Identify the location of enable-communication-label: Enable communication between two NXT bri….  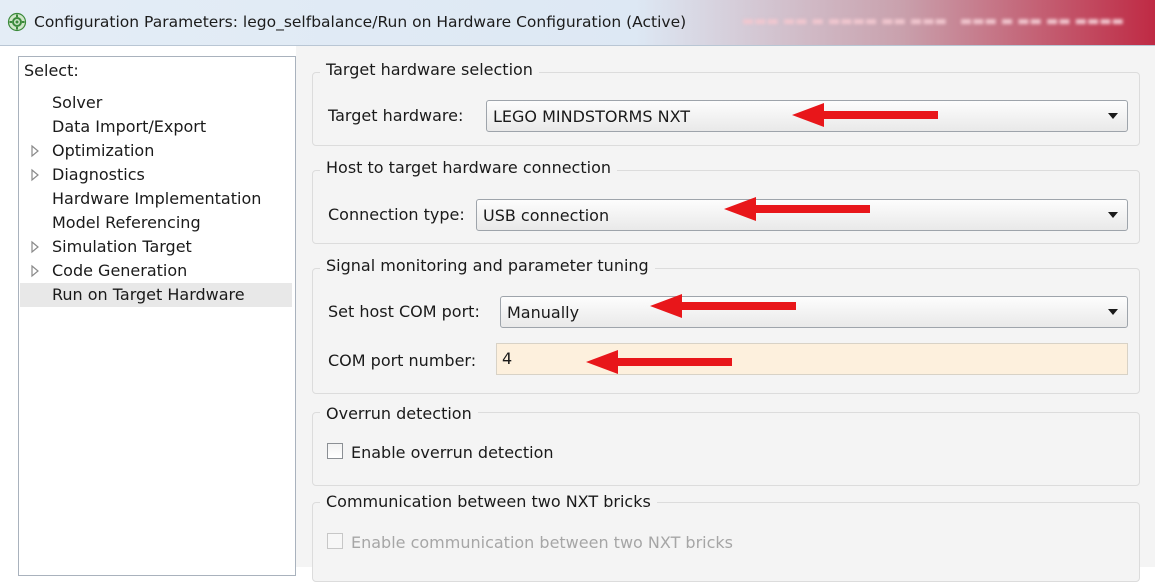
(542, 542).